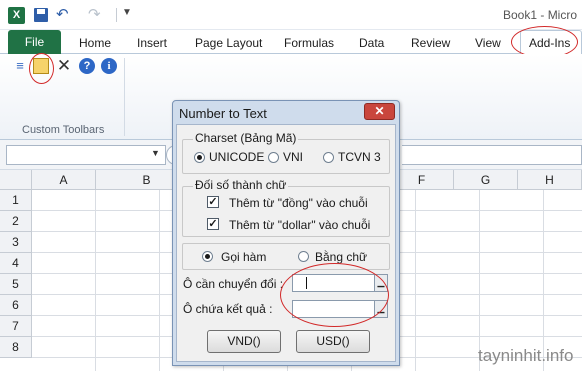 The height and width of the screenshot is (371, 582). Describe the element at coordinates (213, 202) in the screenshot. I see `checkbox-dong: ✓` at that location.